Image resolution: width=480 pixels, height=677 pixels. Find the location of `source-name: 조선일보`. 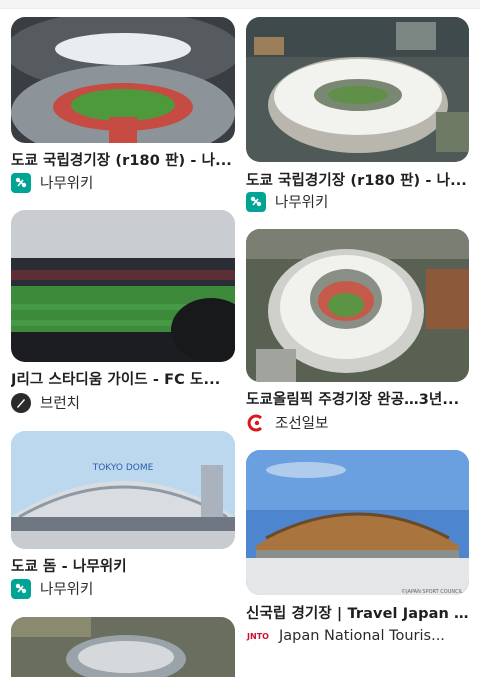

source-name: 조선일보 is located at coordinates (302, 424).